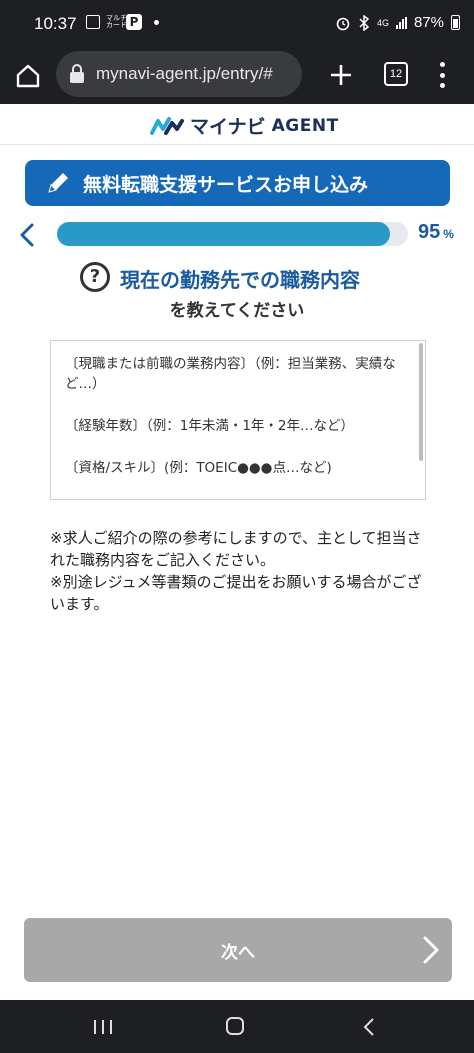 Image resolution: width=474 pixels, height=1053 pixels. Describe the element at coordinates (230, 374) in the screenshot. I see `placeholder-line: 〔現職または前職の業務内容〕（例：担当業務、実績など…）` at that location.